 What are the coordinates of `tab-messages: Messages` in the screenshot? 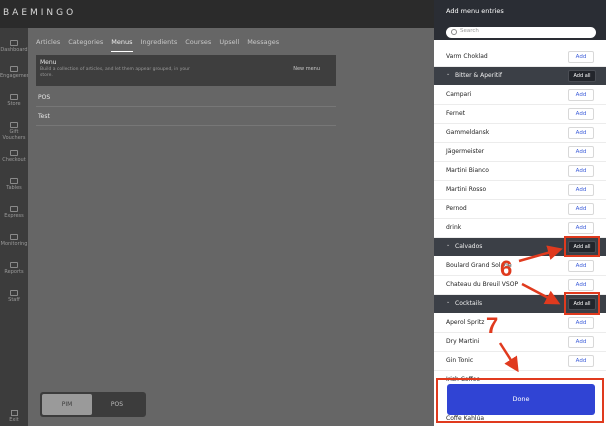 It's located at (263, 45).